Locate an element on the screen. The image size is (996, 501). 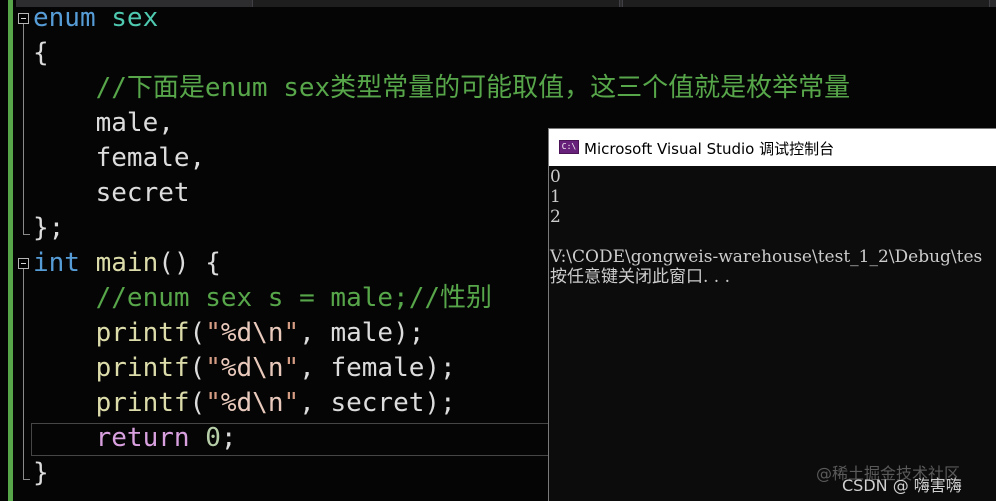
collapse-enum-icon is located at coordinates (23, 18).